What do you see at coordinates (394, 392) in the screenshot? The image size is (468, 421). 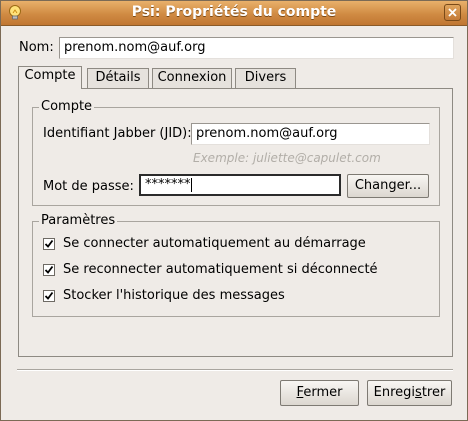 I see `save-button-label-pre: Enregi` at bounding box center [394, 392].